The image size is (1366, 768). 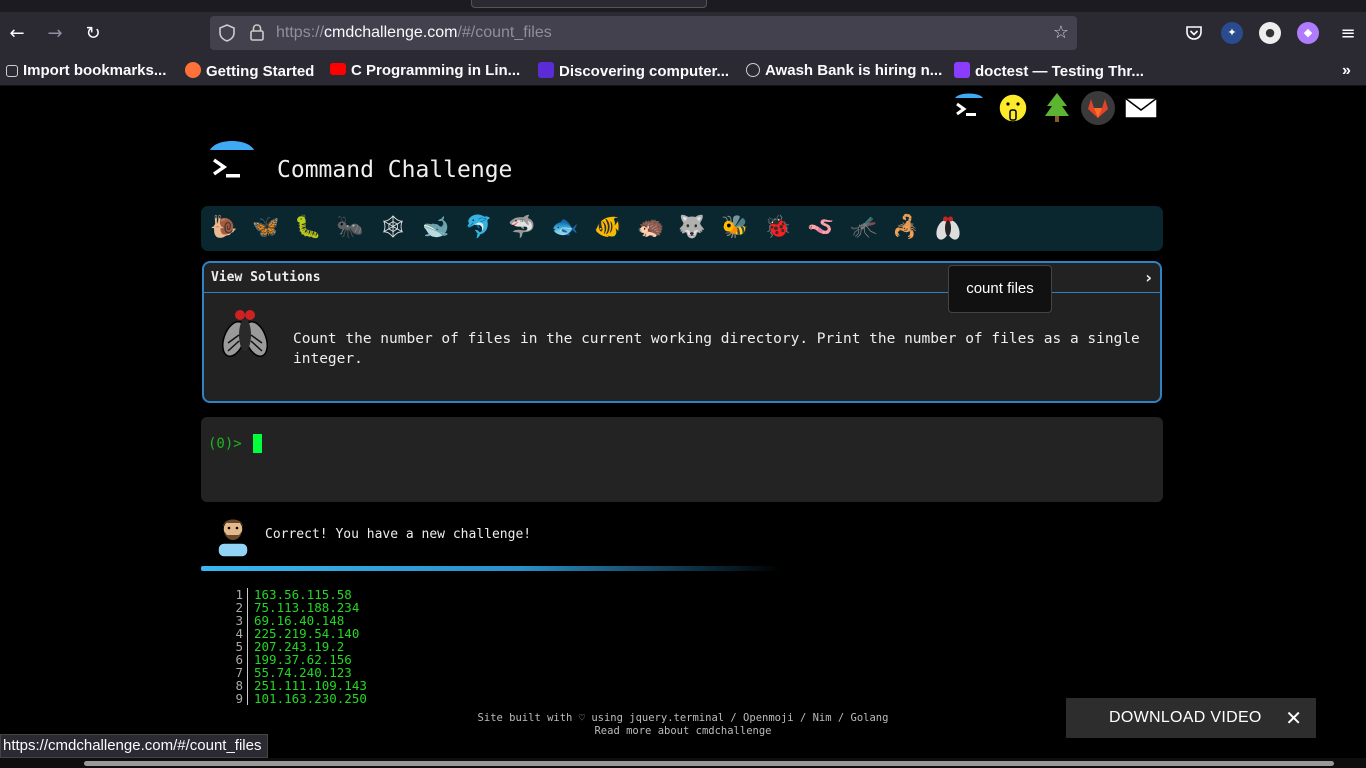 I want to click on view-solutions-label: View Solutions, so click(x=266, y=277).